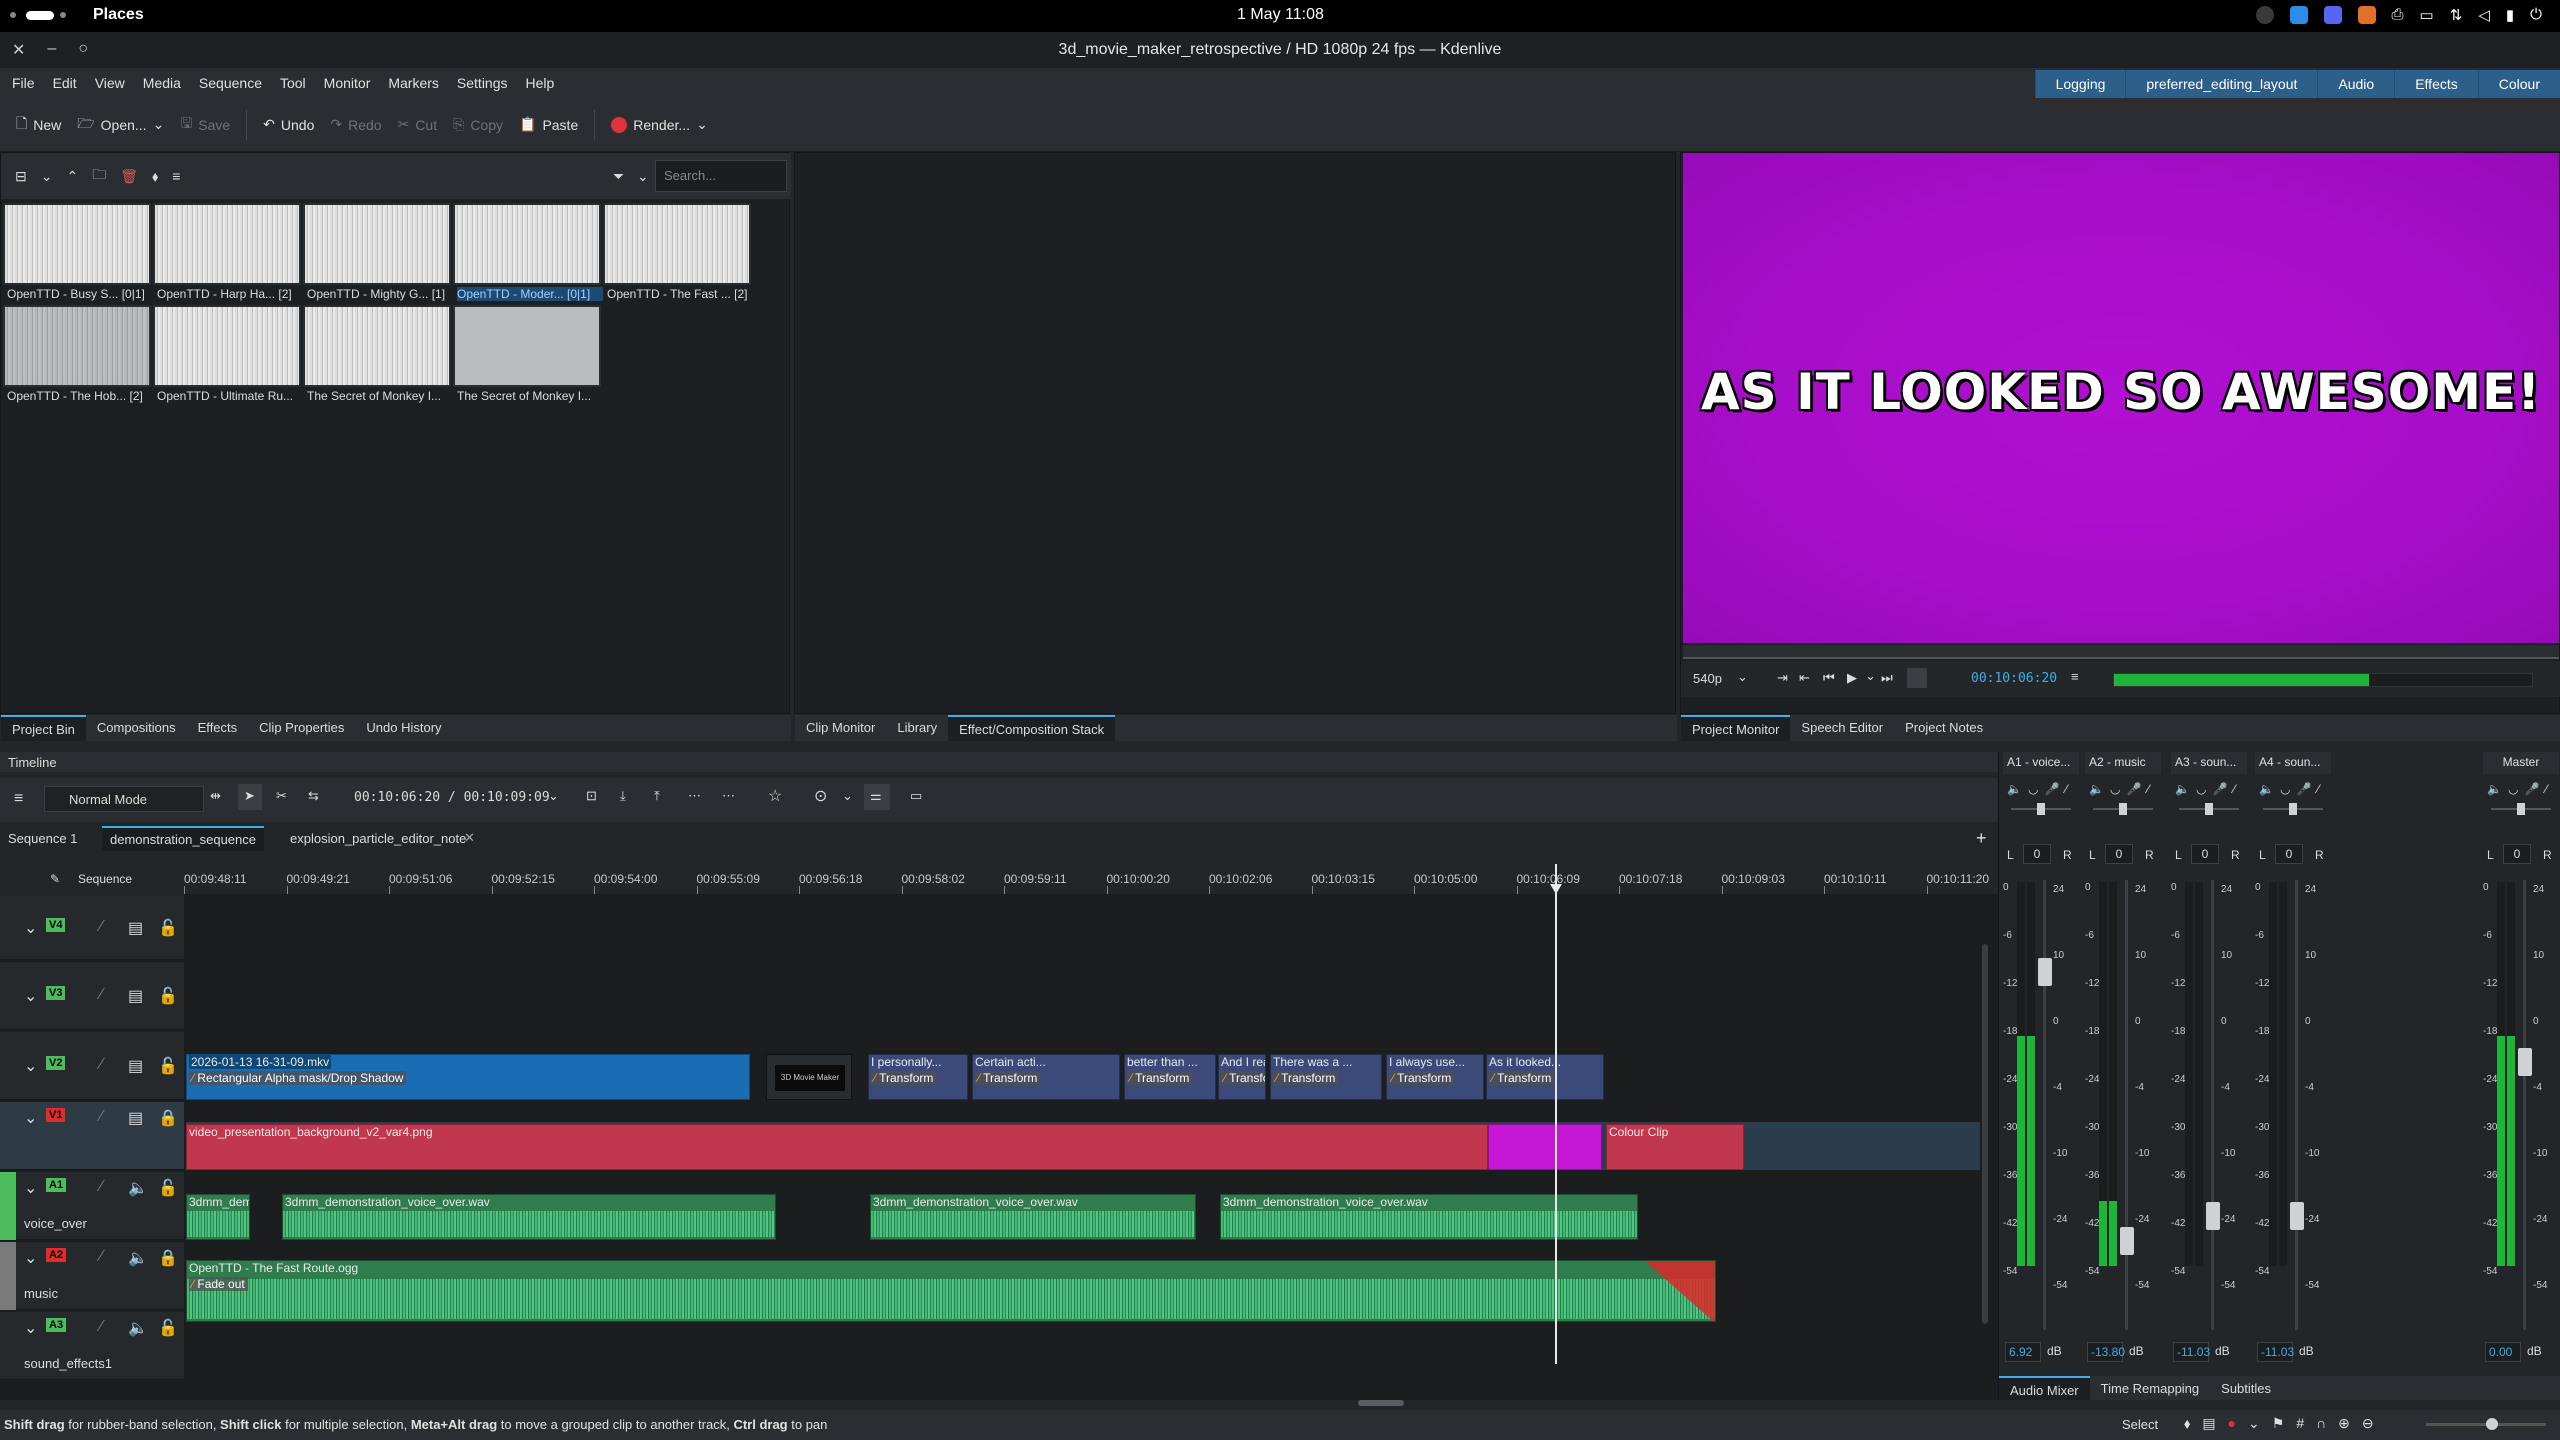 The image size is (2560, 1440). What do you see at coordinates (469, 838) in the screenshot?
I see `close-tab-icon: ✕` at bounding box center [469, 838].